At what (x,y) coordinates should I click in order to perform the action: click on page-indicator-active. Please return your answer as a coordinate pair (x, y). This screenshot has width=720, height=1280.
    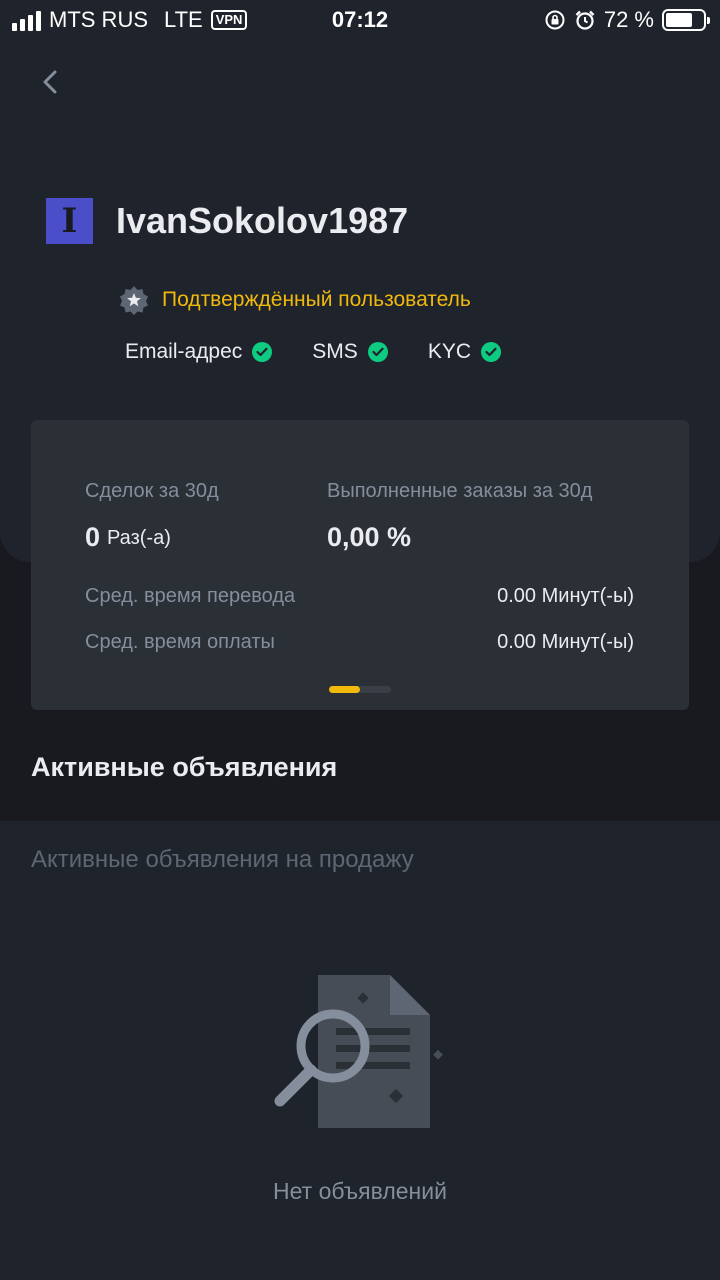
    Looking at the image, I should click on (344, 689).